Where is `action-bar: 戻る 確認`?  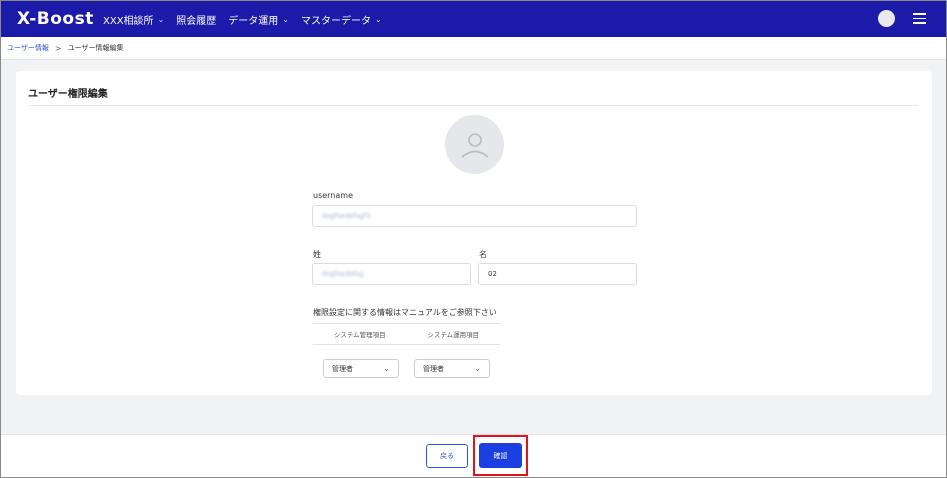 action-bar: 戻る 確認 is located at coordinates (473, 455).